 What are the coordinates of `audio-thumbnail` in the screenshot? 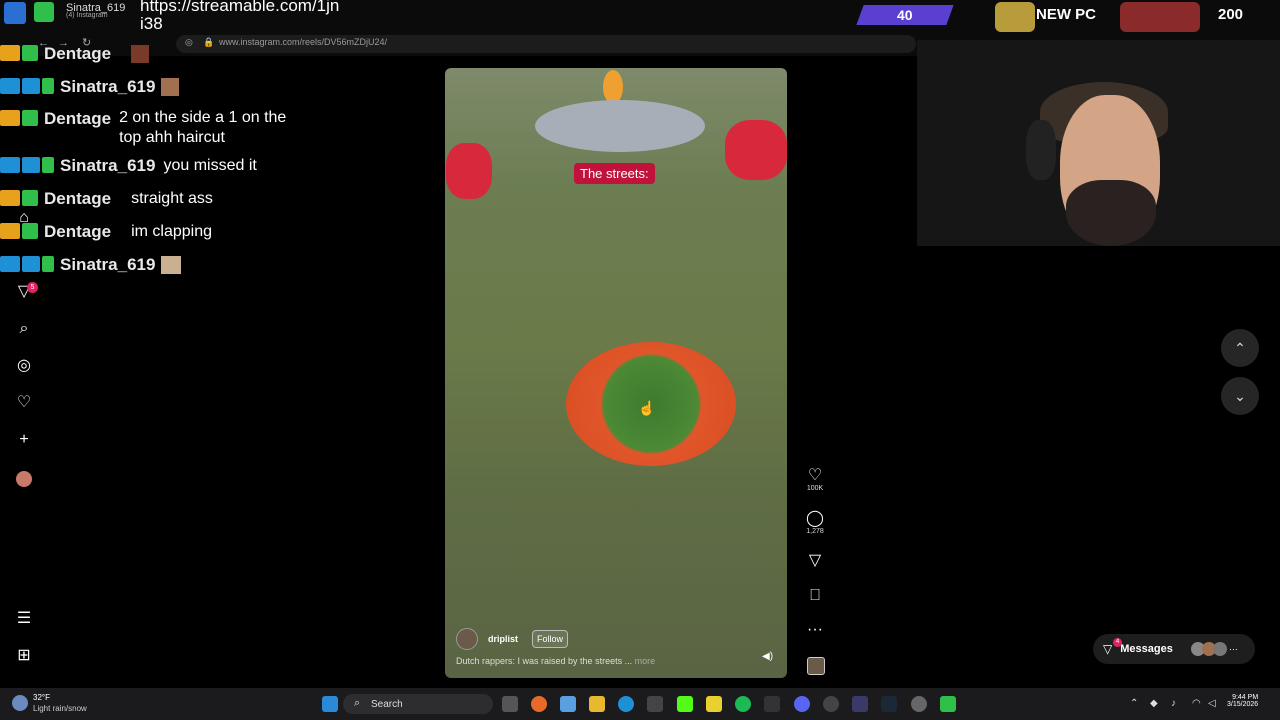 It's located at (816, 666).